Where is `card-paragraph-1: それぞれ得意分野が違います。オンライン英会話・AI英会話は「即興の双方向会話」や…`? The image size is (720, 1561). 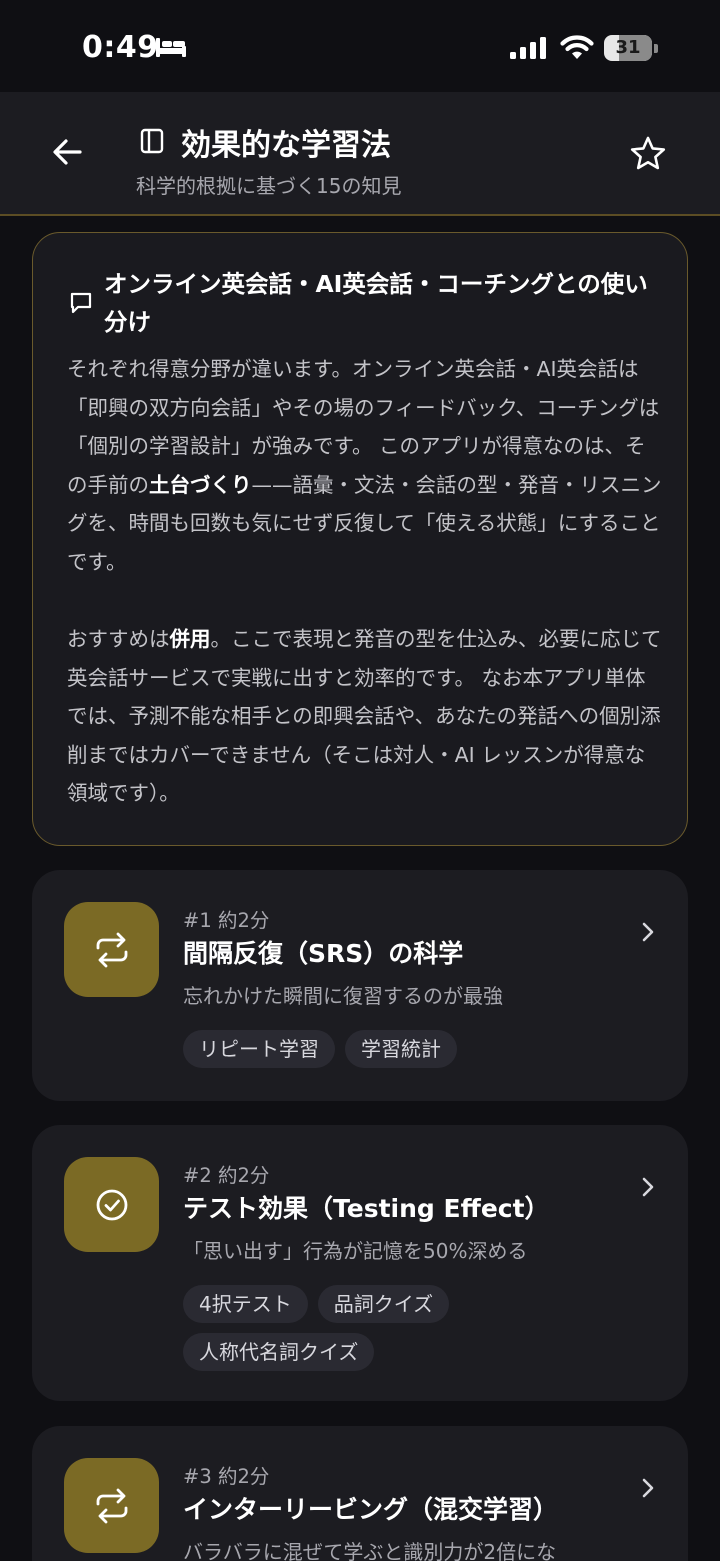 card-paragraph-1: それぞれ得意分野が違います。オンライン英会話・AI英会話は「即興の双方向会話」や… is located at coordinates (364, 465).